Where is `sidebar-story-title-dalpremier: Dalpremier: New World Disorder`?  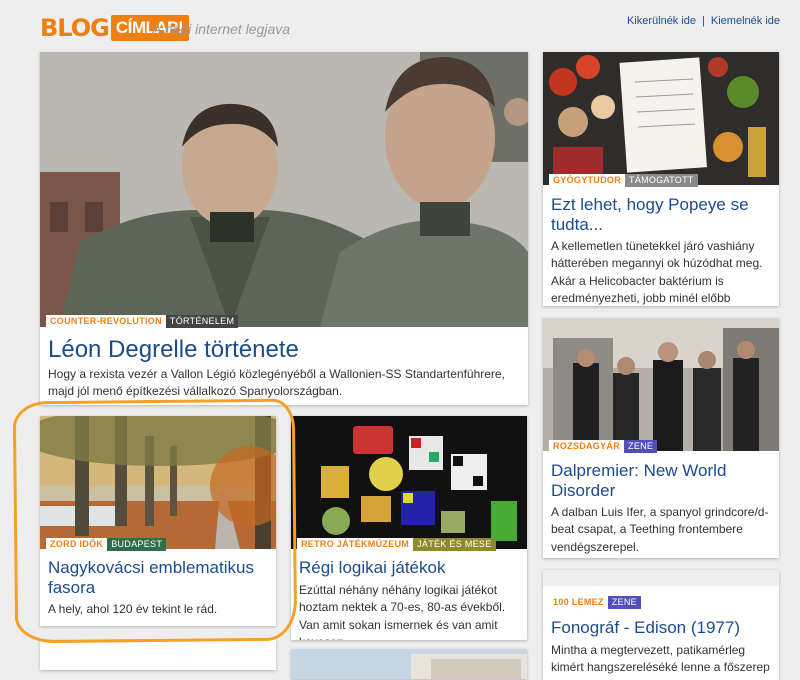 sidebar-story-title-dalpremier: Dalpremier: New World Disorder is located at coordinates (661, 481).